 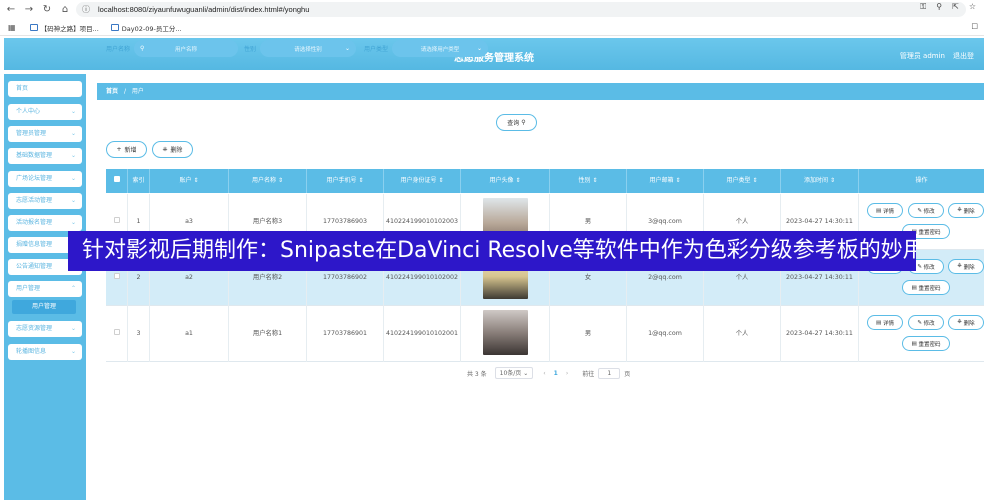 I want to click on back-icon: ←, so click(x=11, y=10).